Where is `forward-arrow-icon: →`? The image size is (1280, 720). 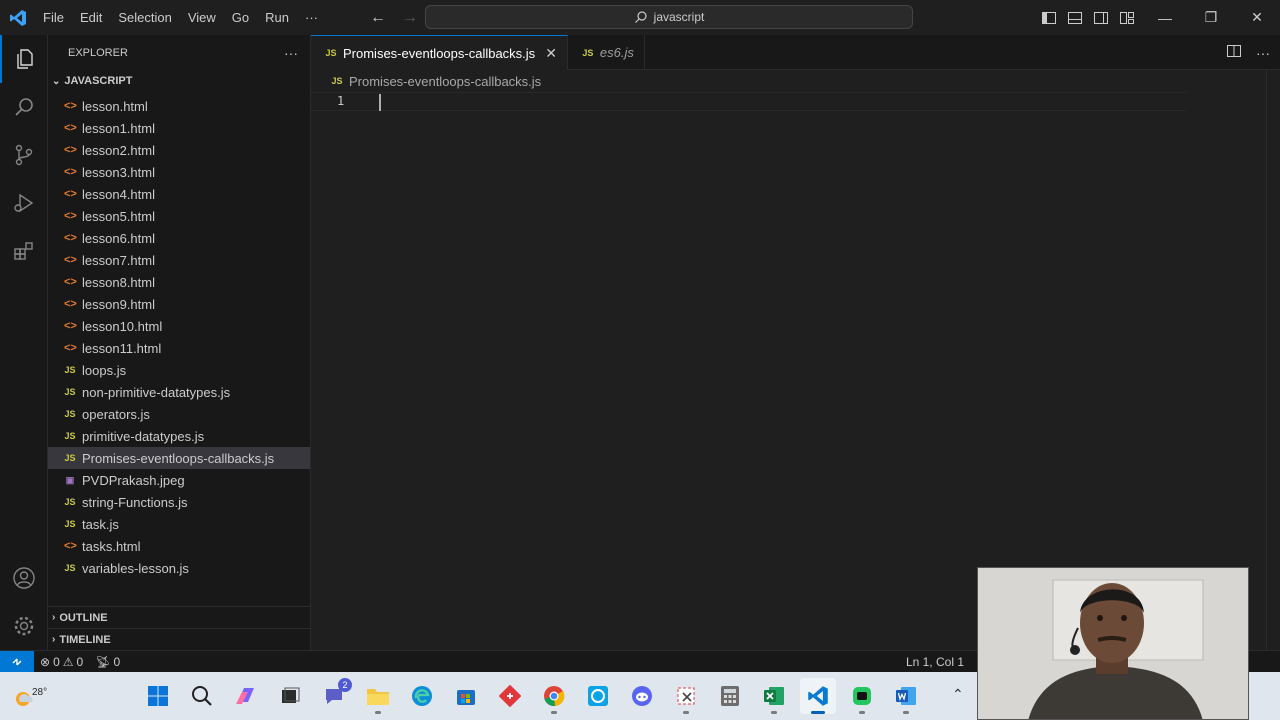
forward-arrow-icon: → is located at coordinates (410, 18).